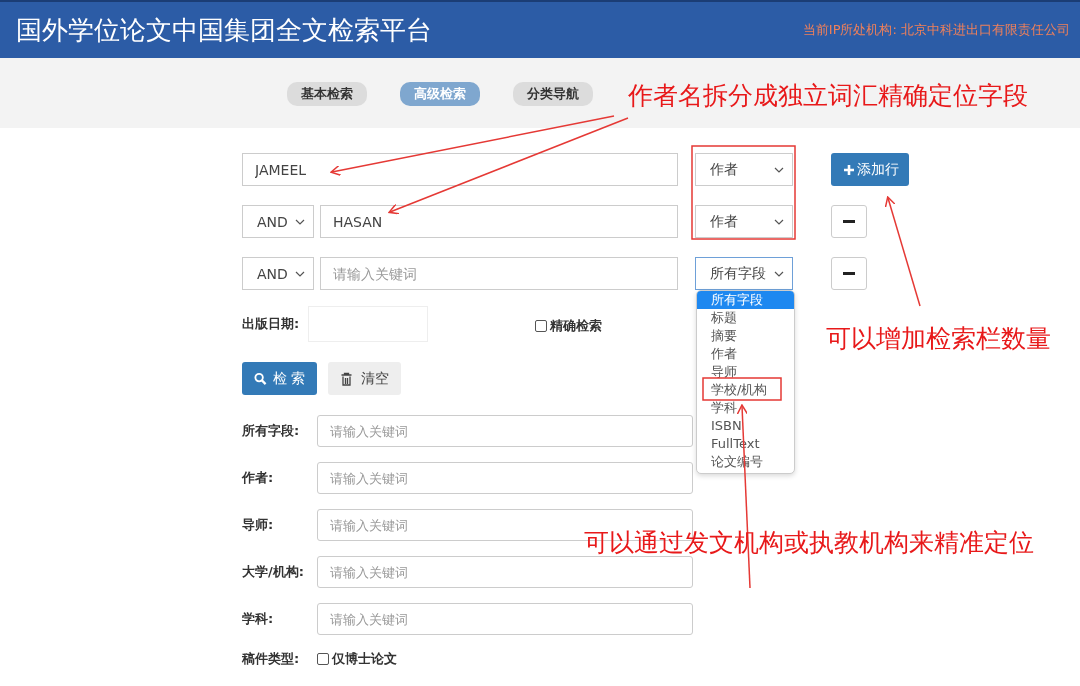  Describe the element at coordinates (745, 354) in the screenshot. I see `dropdown-option: 作者` at that location.